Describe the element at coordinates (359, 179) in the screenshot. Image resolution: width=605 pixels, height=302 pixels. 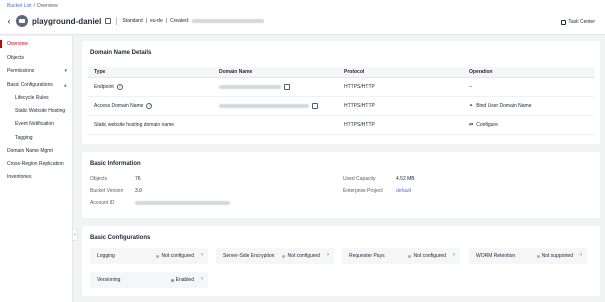
I see `used-capacity-label: Used Capacity` at that location.